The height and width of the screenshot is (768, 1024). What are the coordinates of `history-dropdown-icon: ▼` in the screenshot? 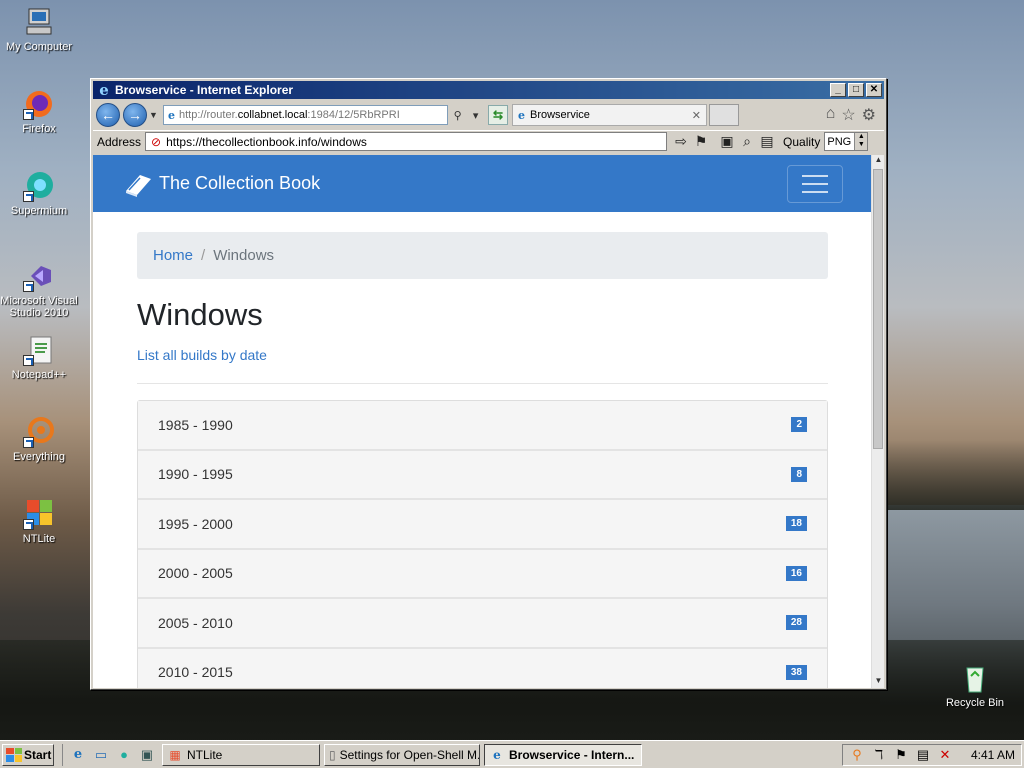 It's located at (154, 115).